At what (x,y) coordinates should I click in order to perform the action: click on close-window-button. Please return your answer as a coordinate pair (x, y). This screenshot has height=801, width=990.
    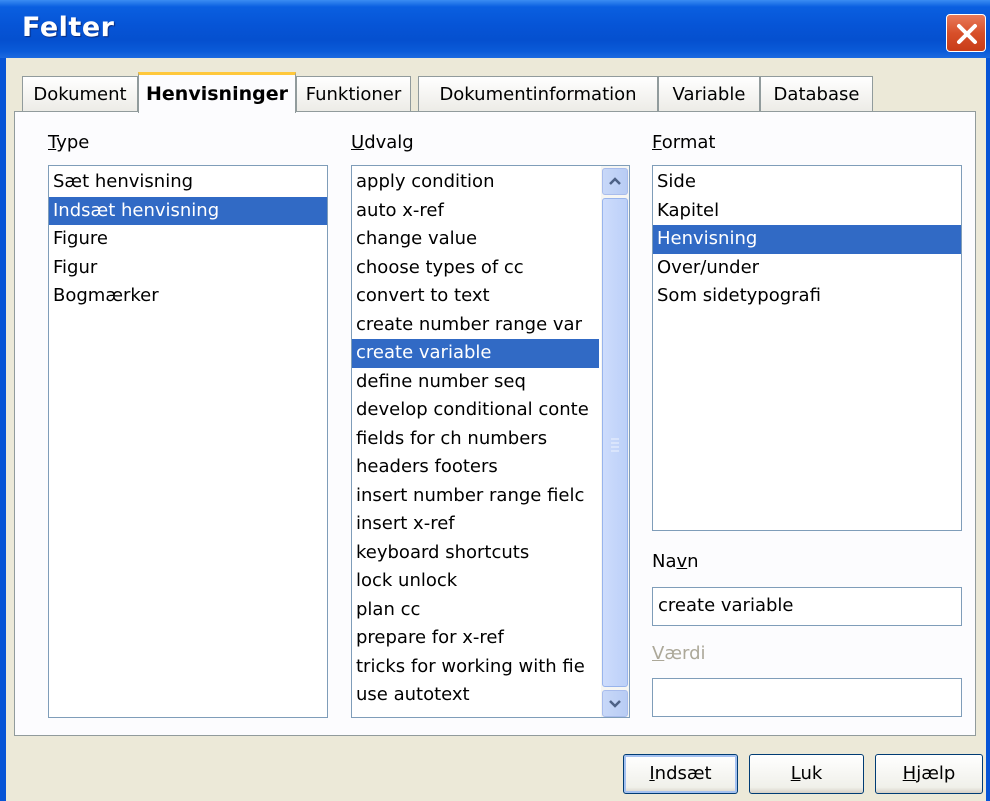
    Looking at the image, I should click on (966, 33).